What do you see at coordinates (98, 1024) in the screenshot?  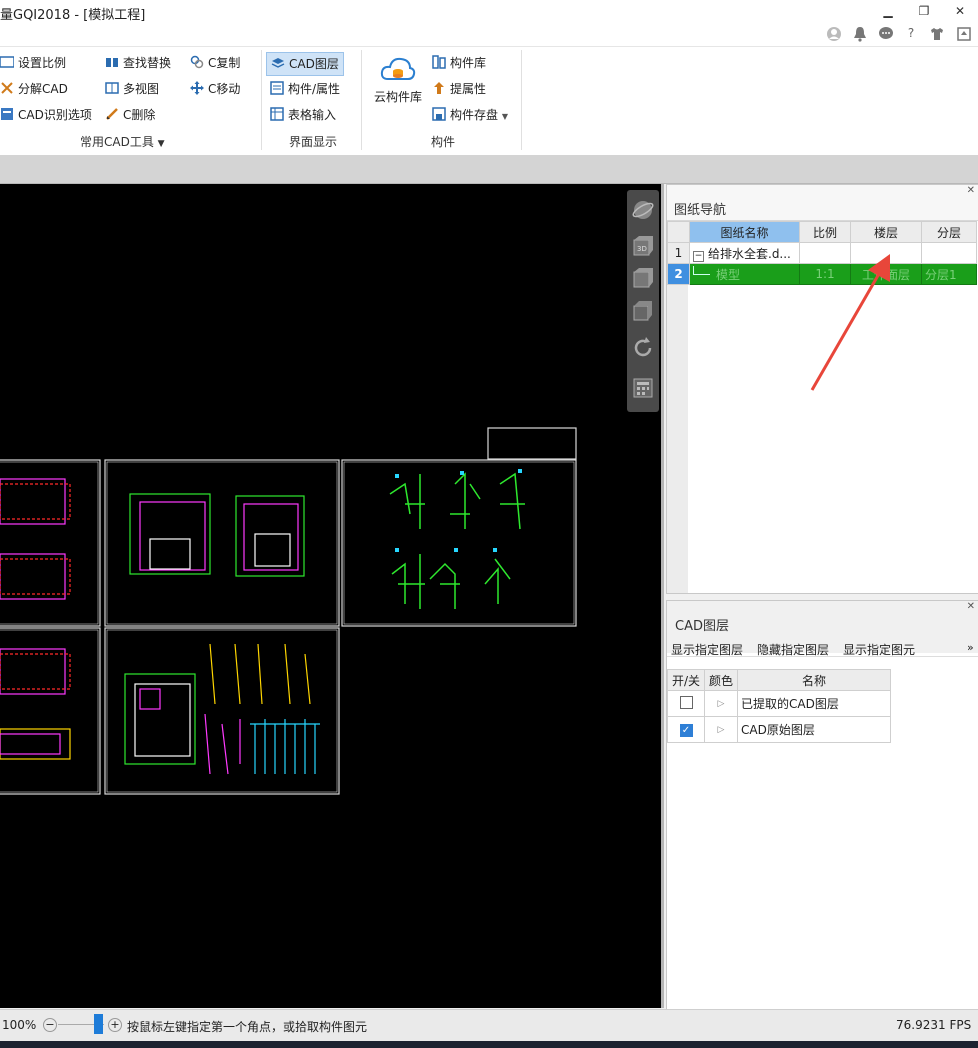 I see `zoom-slider-handle` at bounding box center [98, 1024].